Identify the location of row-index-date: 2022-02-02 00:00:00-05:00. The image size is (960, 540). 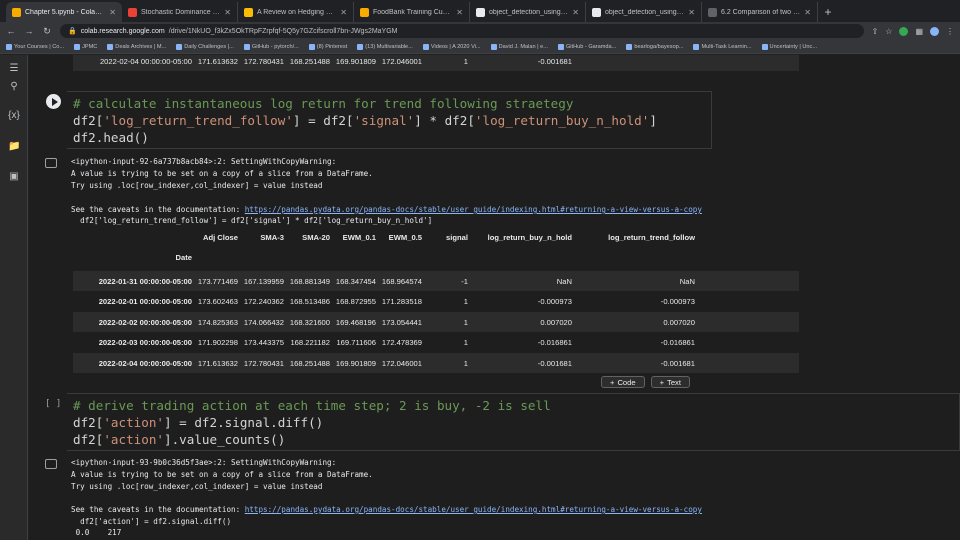
(145, 322).